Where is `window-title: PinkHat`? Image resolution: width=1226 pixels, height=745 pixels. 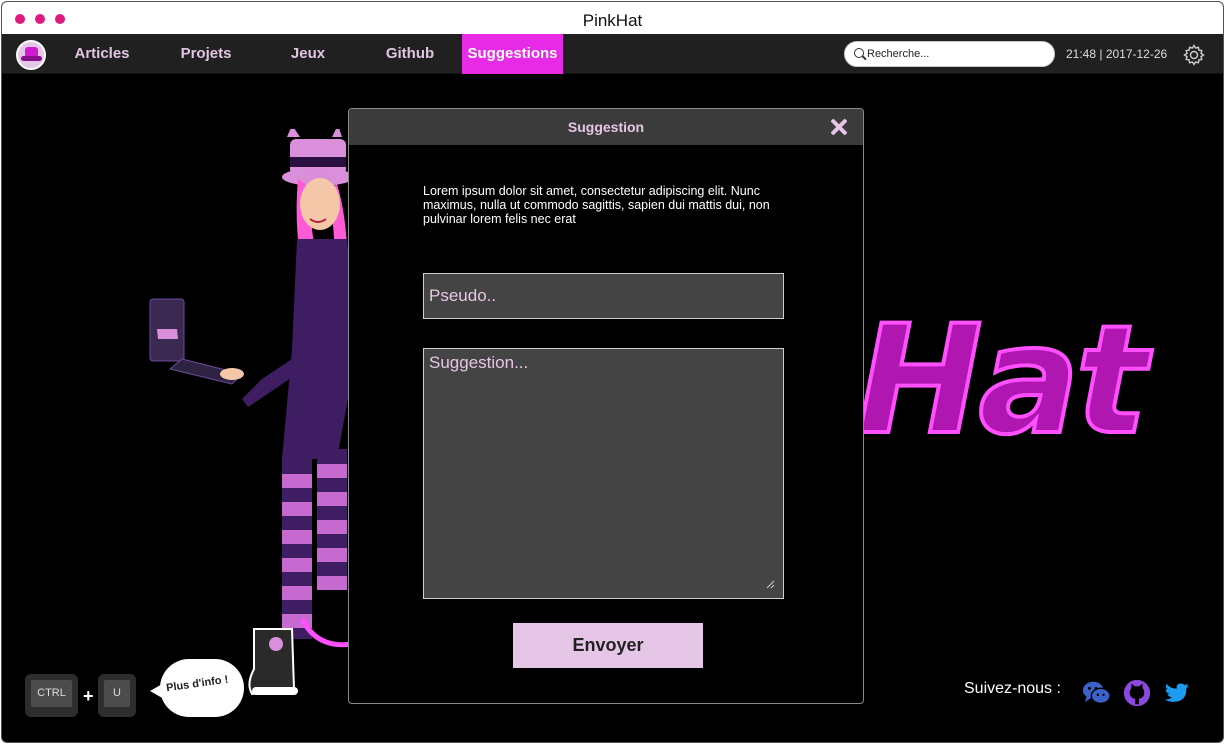
window-title: PinkHat is located at coordinates (612, 20).